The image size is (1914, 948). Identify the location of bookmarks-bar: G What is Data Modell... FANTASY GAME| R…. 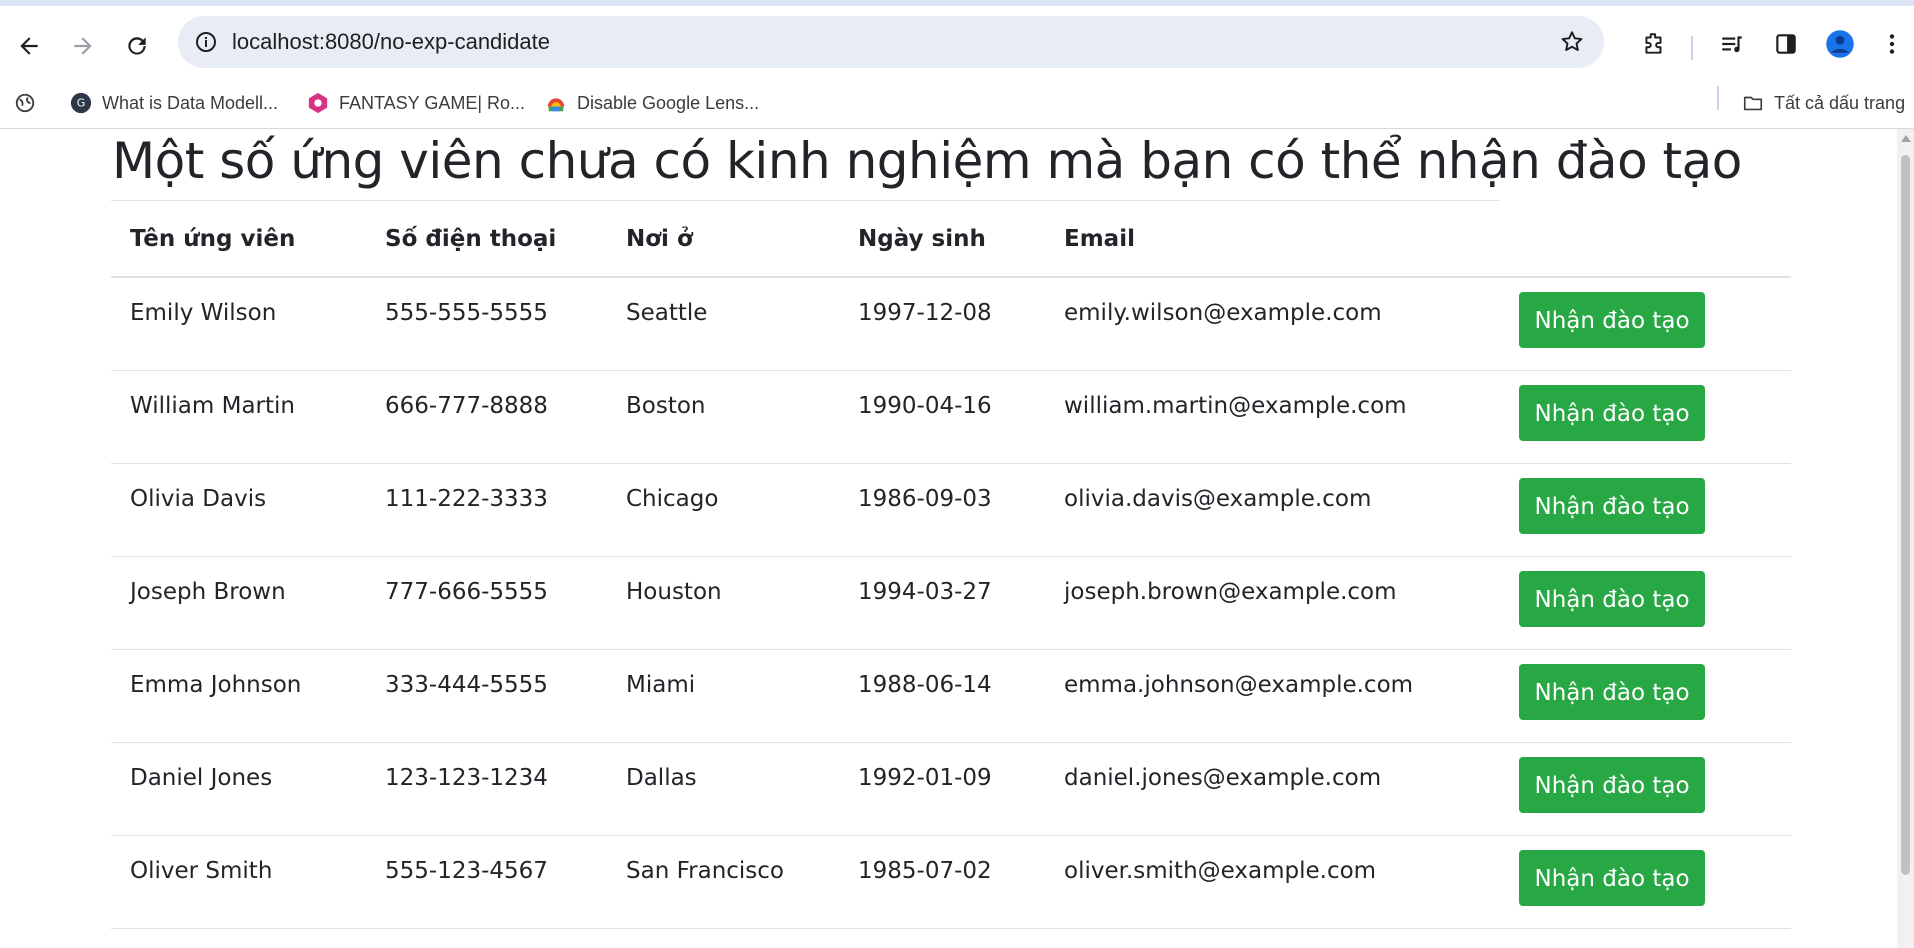
(957, 103).